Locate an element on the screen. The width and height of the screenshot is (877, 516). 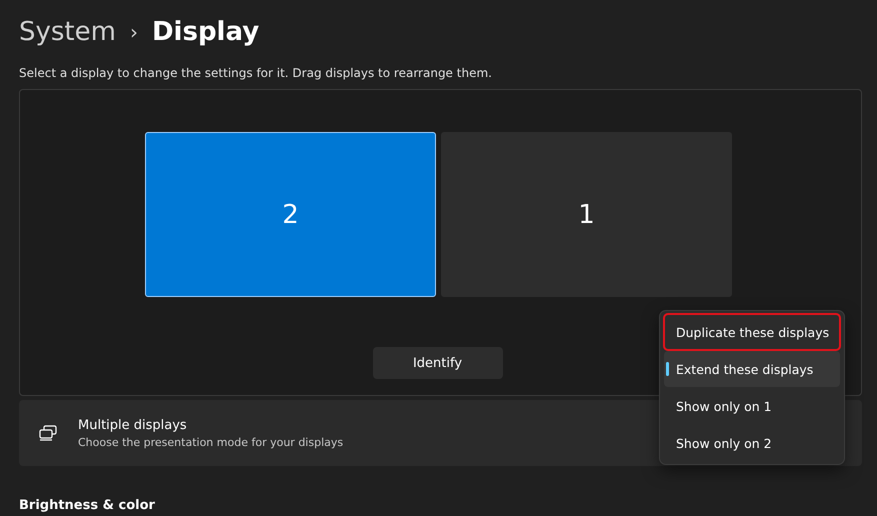
multiple-displays-title: Multiple displays is located at coordinates (133, 425).